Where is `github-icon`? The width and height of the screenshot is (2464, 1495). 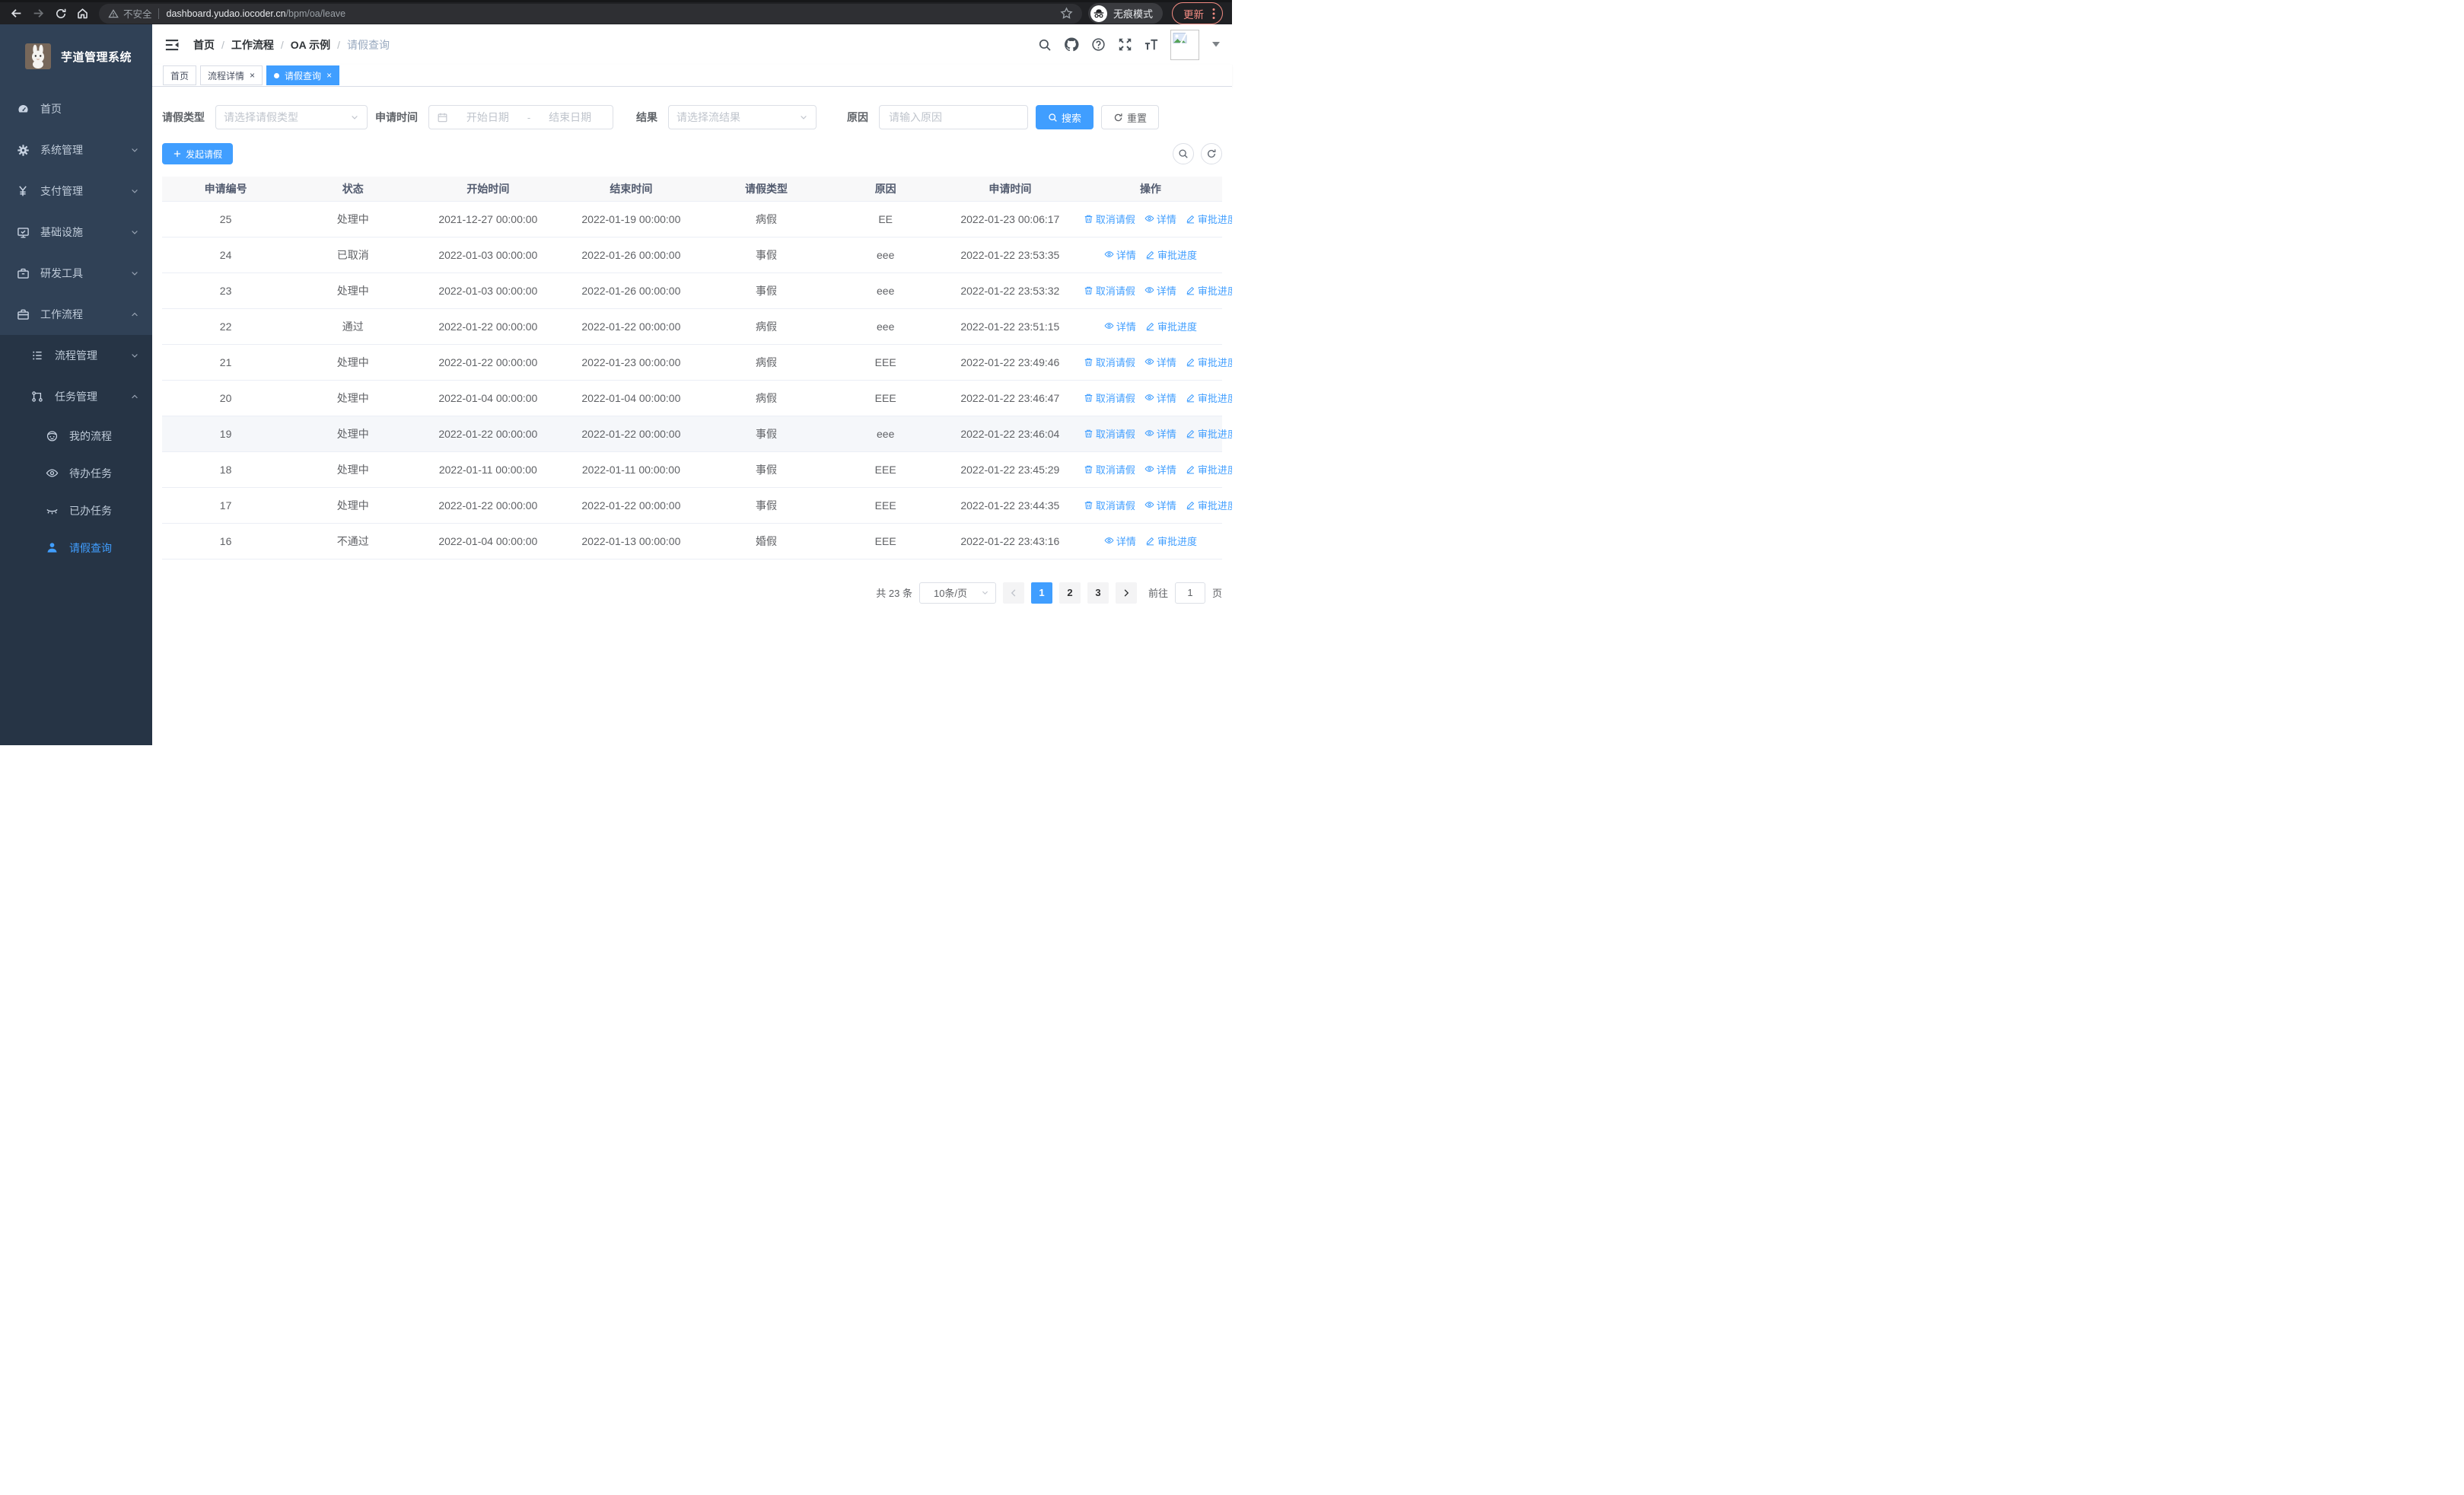
github-icon is located at coordinates (1071, 45).